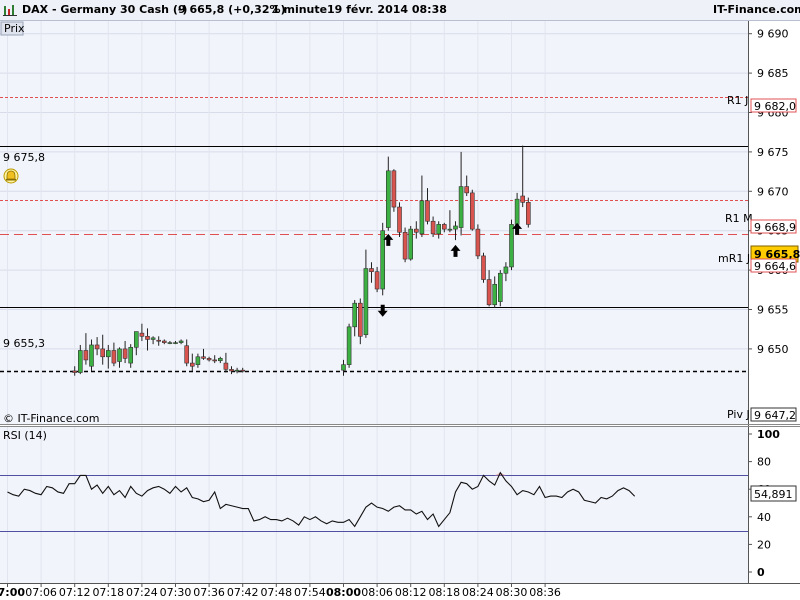  What do you see at coordinates (764, 517) in the screenshot?
I see `rsi-tick-label: 40` at bounding box center [764, 517].